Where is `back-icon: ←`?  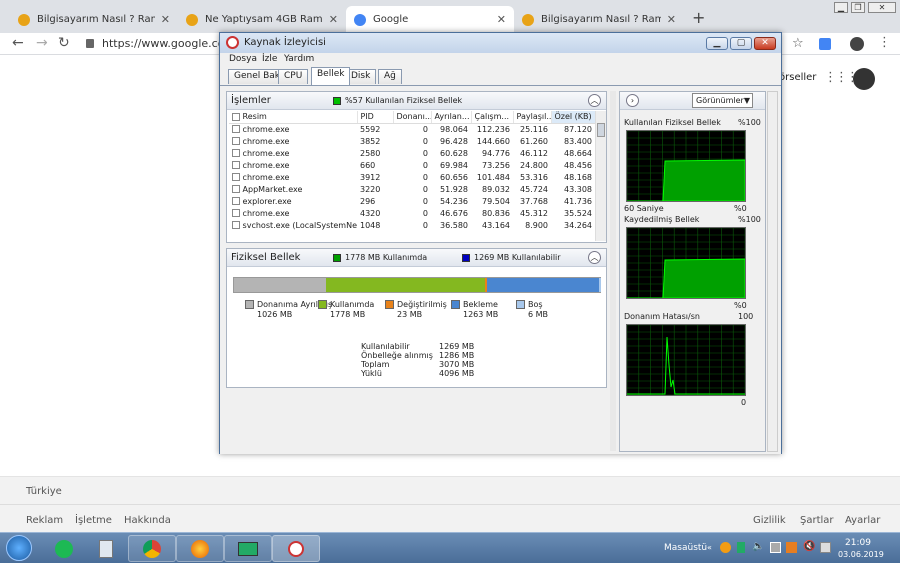 back-icon: ← is located at coordinates (18, 43).